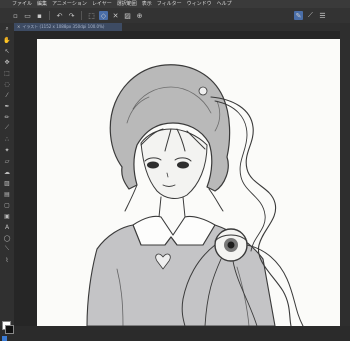  I want to click on ruler-icon: ⟍, so click(7, 249).